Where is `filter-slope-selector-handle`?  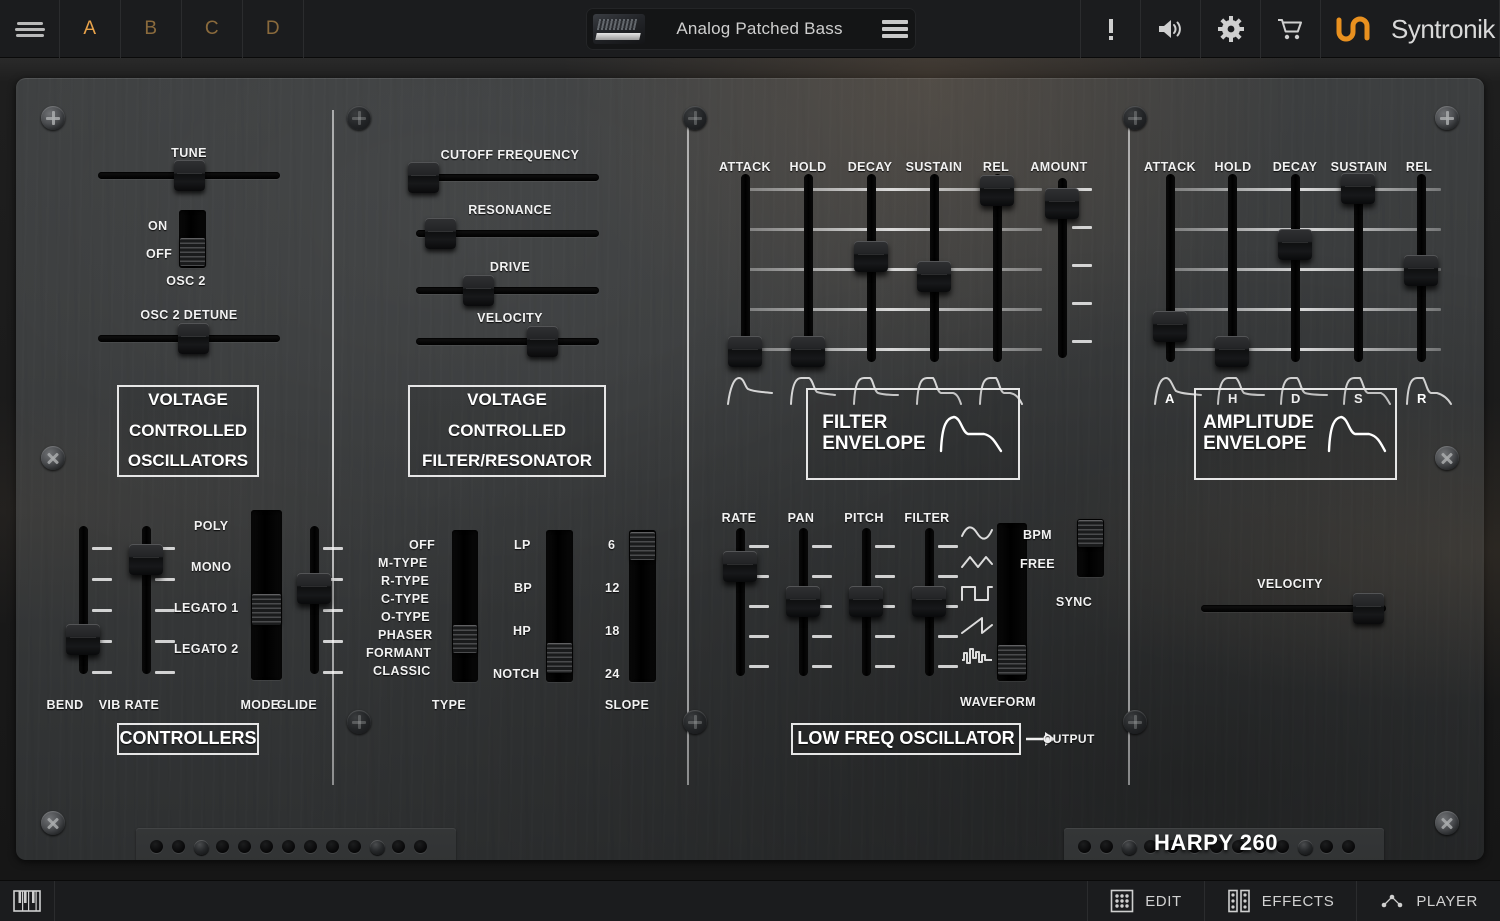 filter-slope-selector-handle is located at coordinates (642, 546).